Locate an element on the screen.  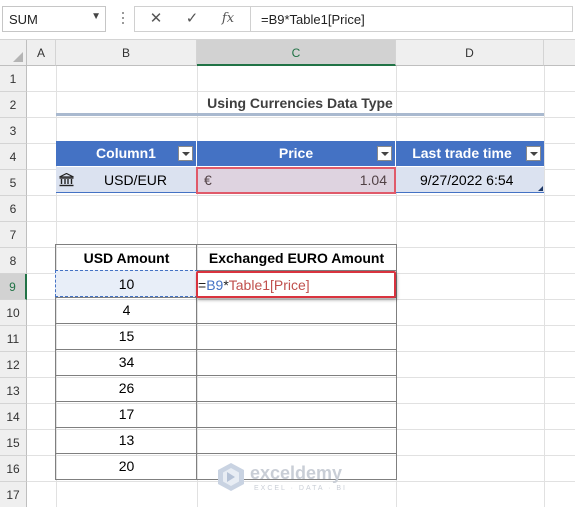
row-header-1: 1 is located at coordinates (13, 79).